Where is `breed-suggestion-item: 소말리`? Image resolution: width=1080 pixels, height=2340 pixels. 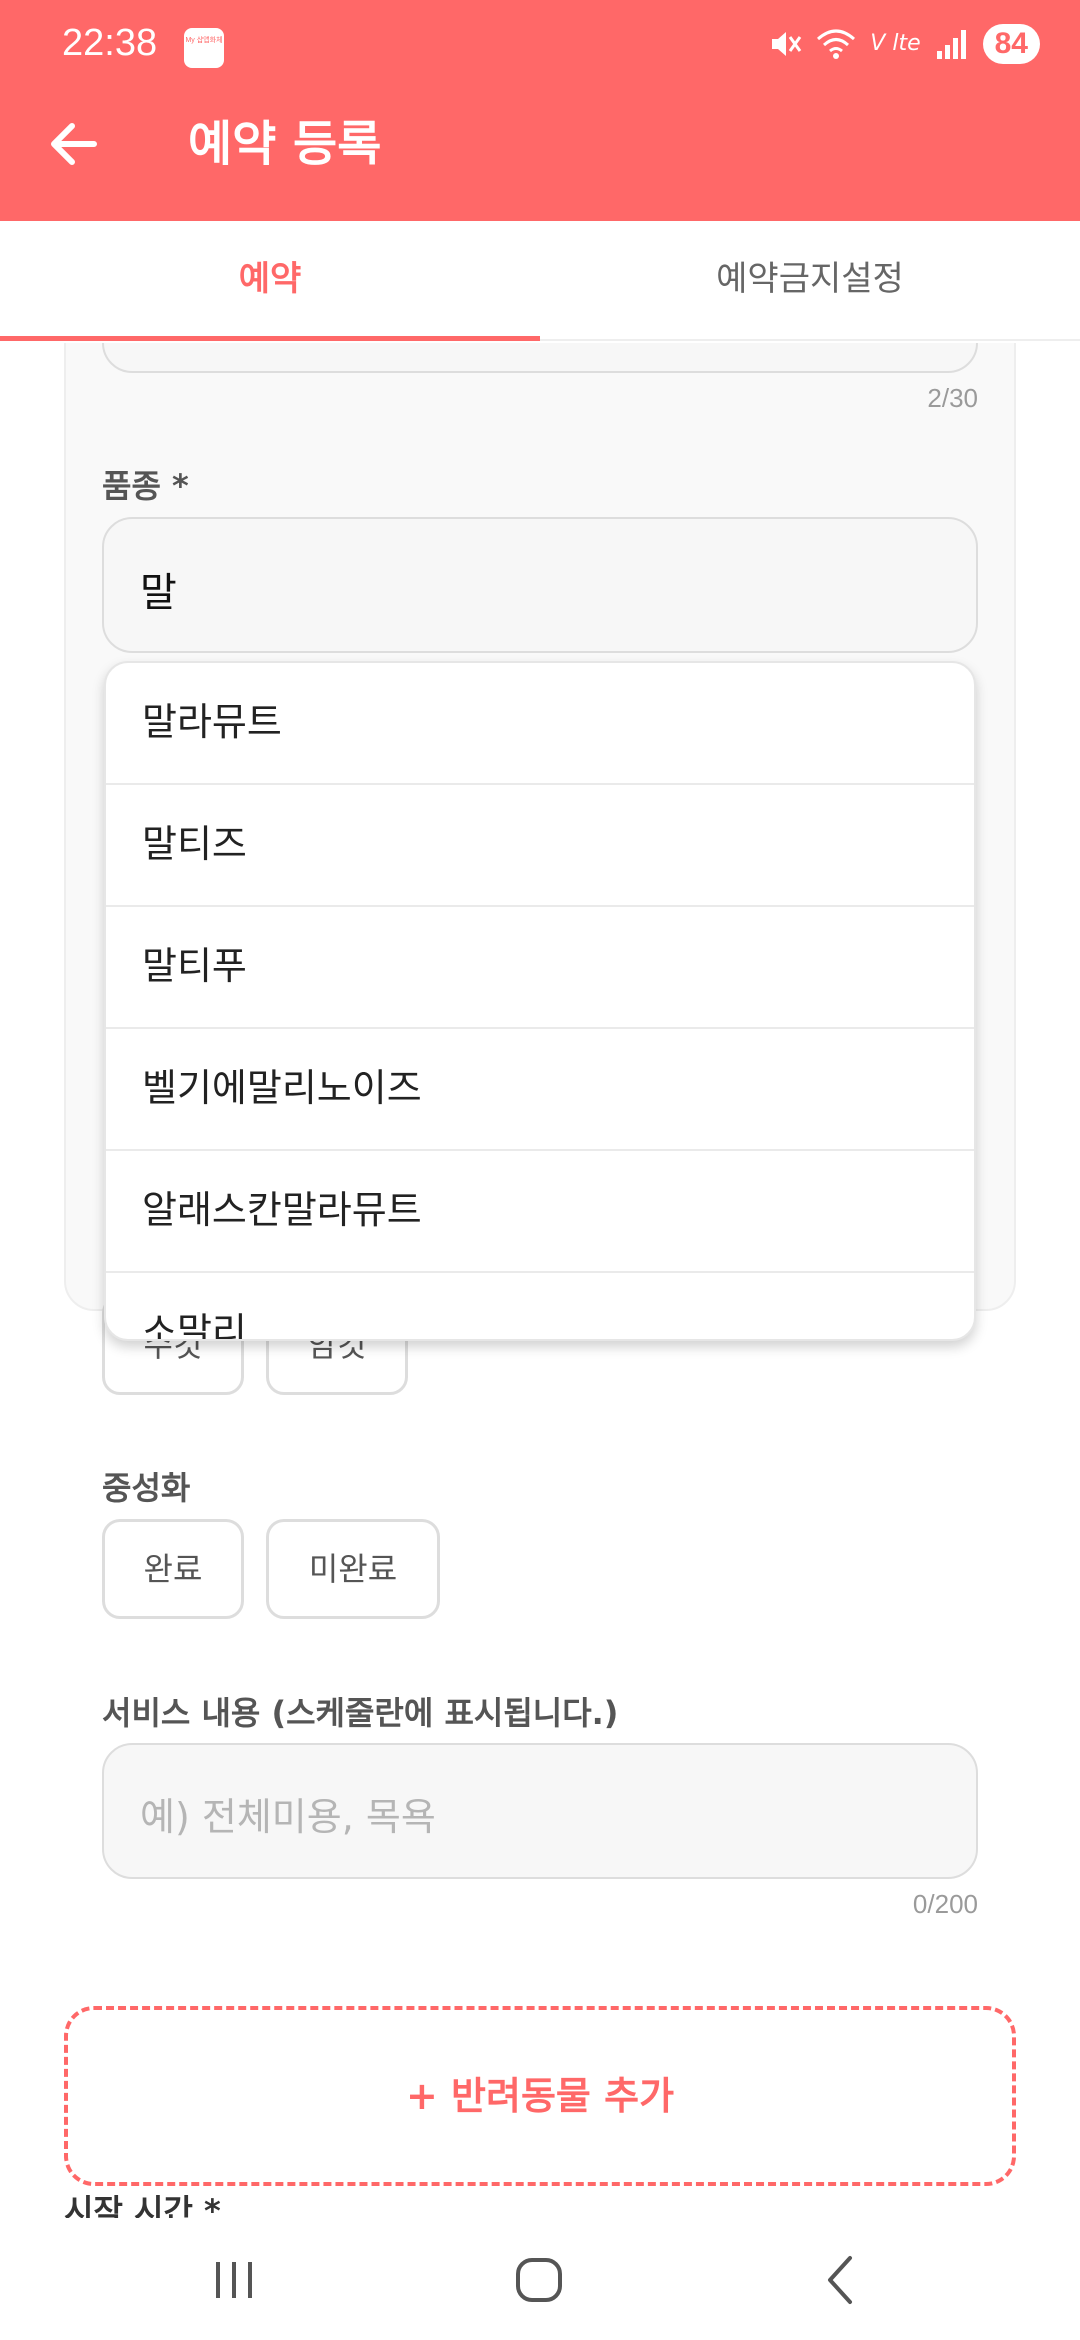 breed-suggestion-item: 소말리 is located at coordinates (540, 1306).